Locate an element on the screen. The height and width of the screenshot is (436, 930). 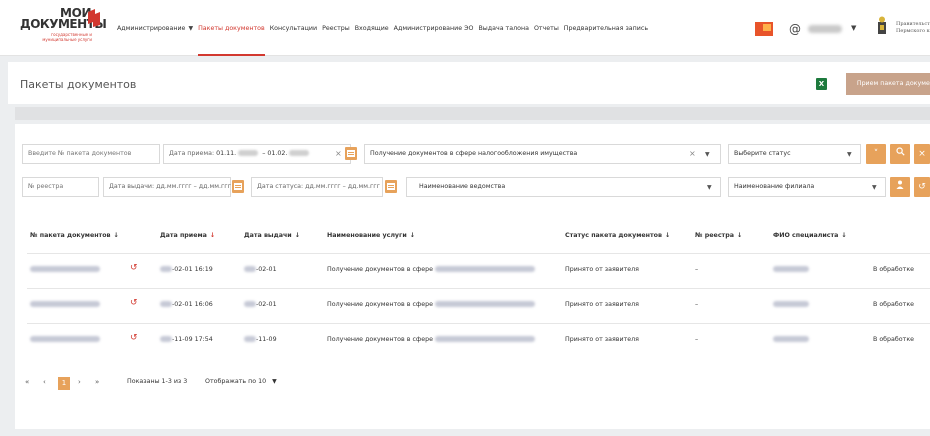
excel-export-icon: X is located at coordinates (821, 84).